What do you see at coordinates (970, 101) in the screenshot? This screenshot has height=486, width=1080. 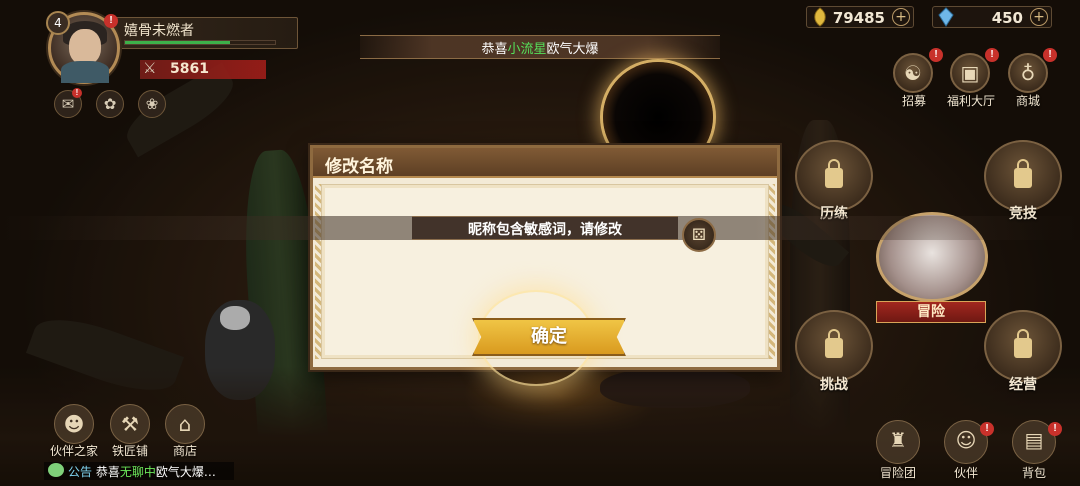 I see `welfare-label: 福利大厅` at bounding box center [970, 101].